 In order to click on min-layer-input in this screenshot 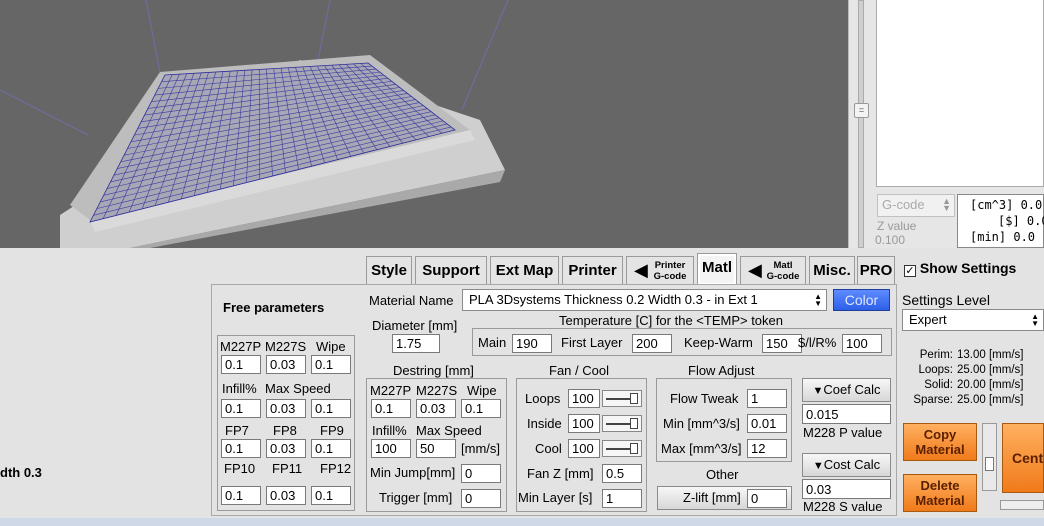, I will do `click(622, 498)`.